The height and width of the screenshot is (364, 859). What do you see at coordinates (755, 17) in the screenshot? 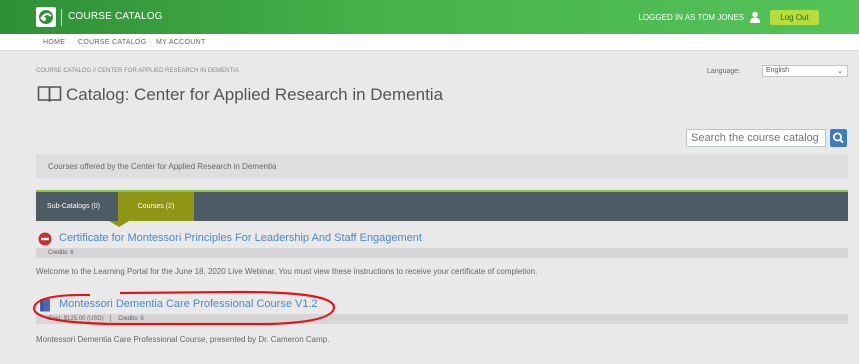
I see `user-icon` at bounding box center [755, 17].